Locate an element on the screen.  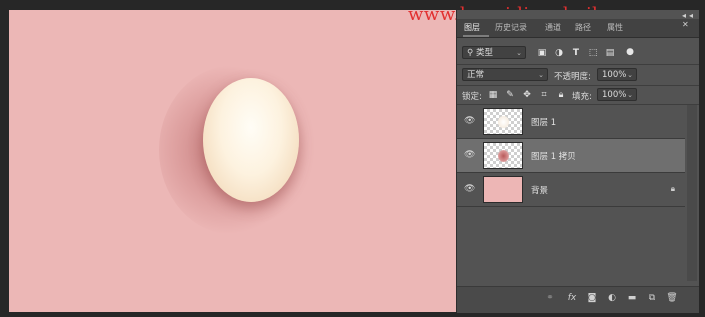
opacity-value: 100% is located at coordinates (614, 75).